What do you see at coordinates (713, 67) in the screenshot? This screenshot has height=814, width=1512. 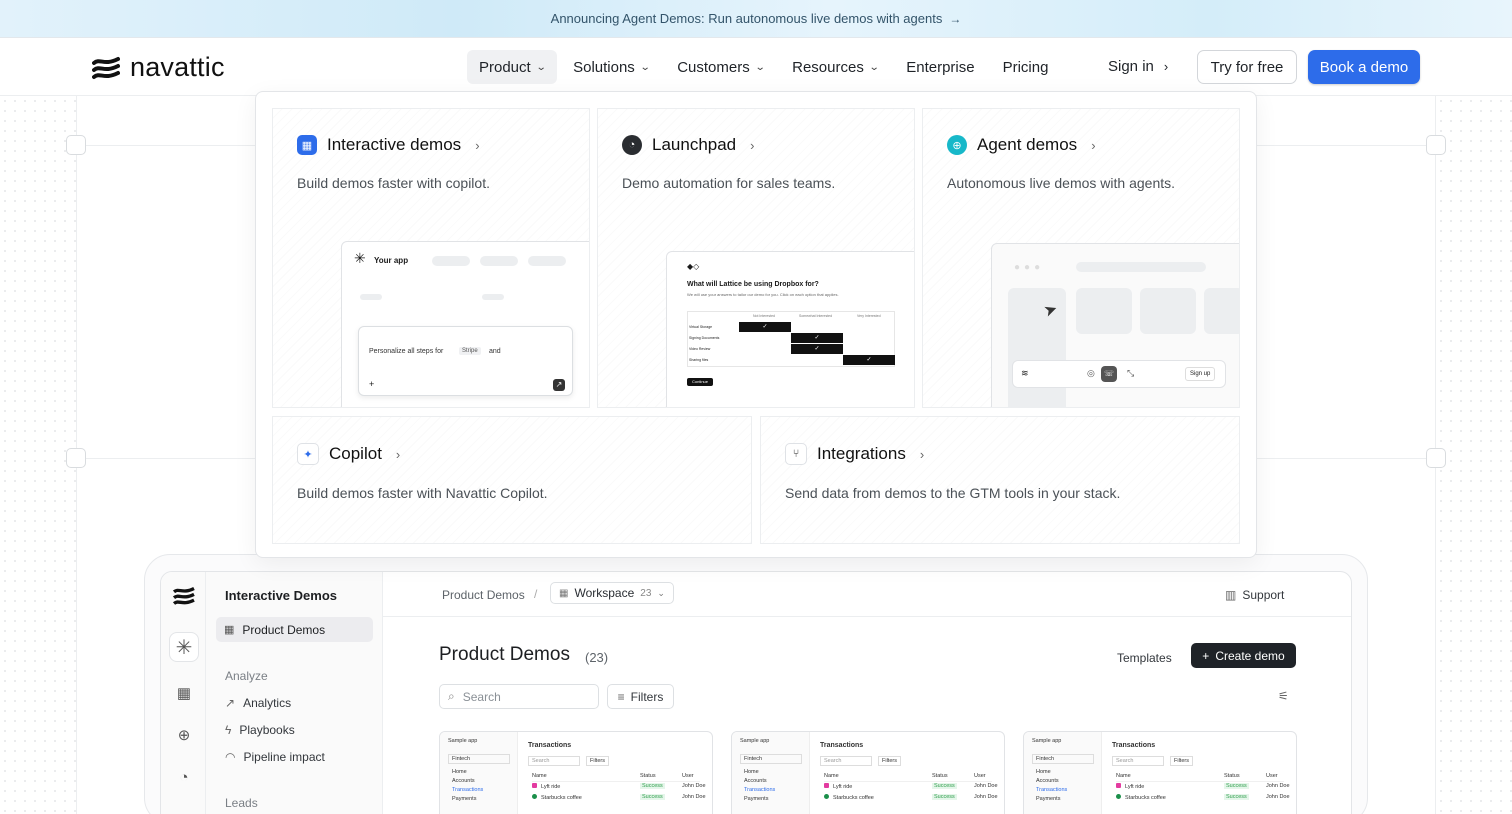 I see `nav-customers-label: Customers` at bounding box center [713, 67].